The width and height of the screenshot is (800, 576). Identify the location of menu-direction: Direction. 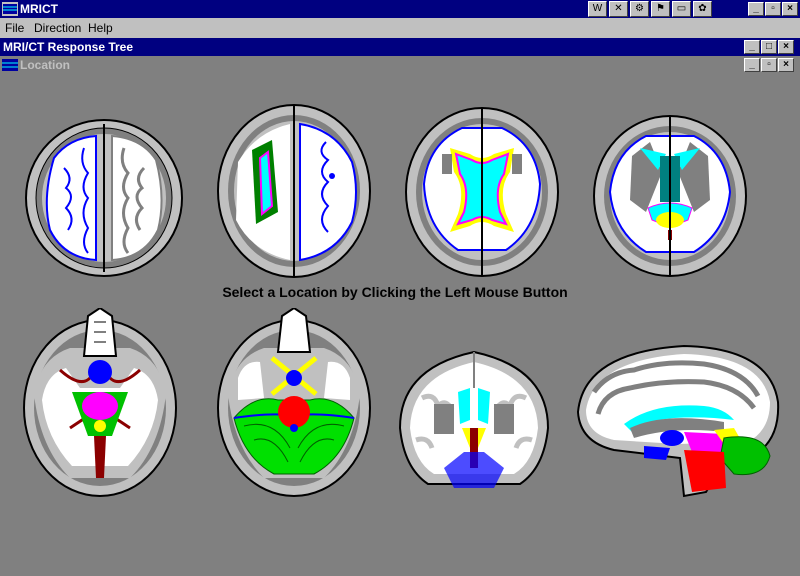
(57, 28).